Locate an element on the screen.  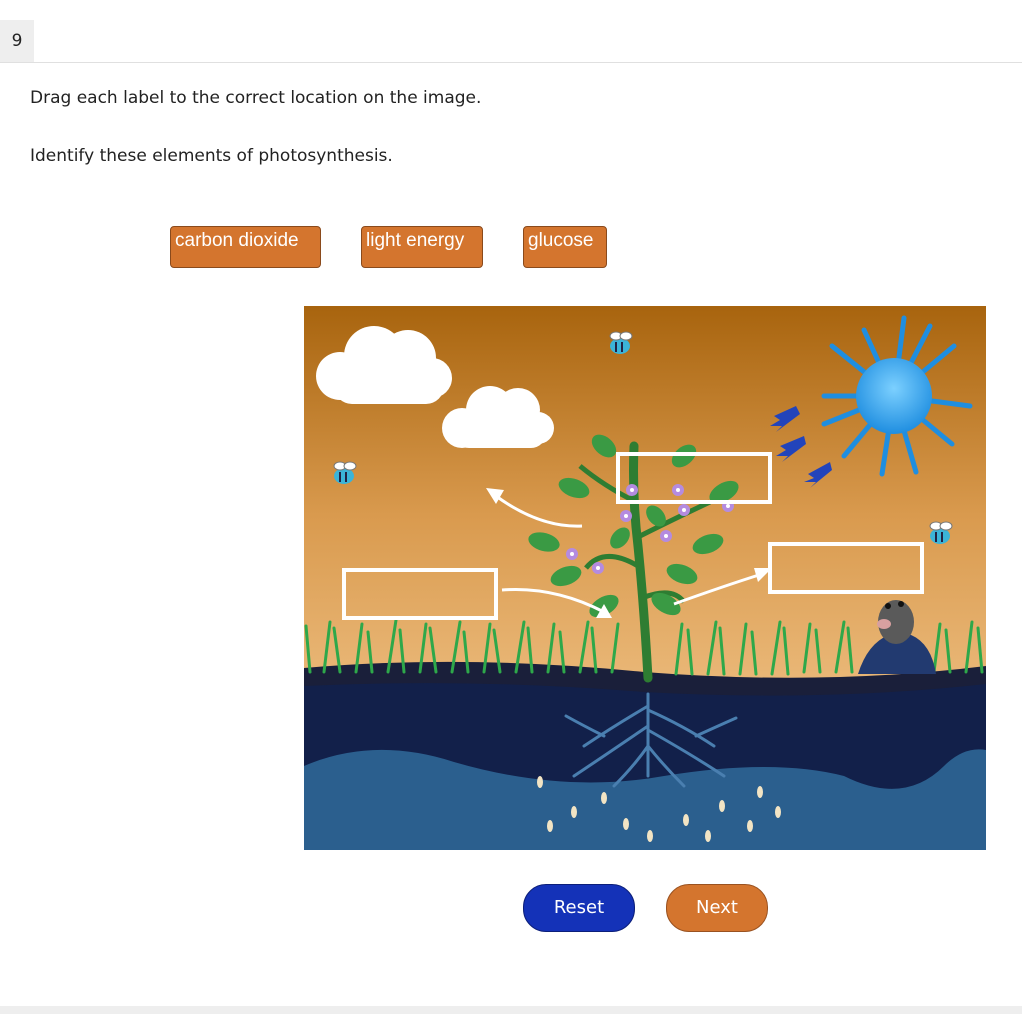
question-number: 9 is located at coordinates (17, 41).